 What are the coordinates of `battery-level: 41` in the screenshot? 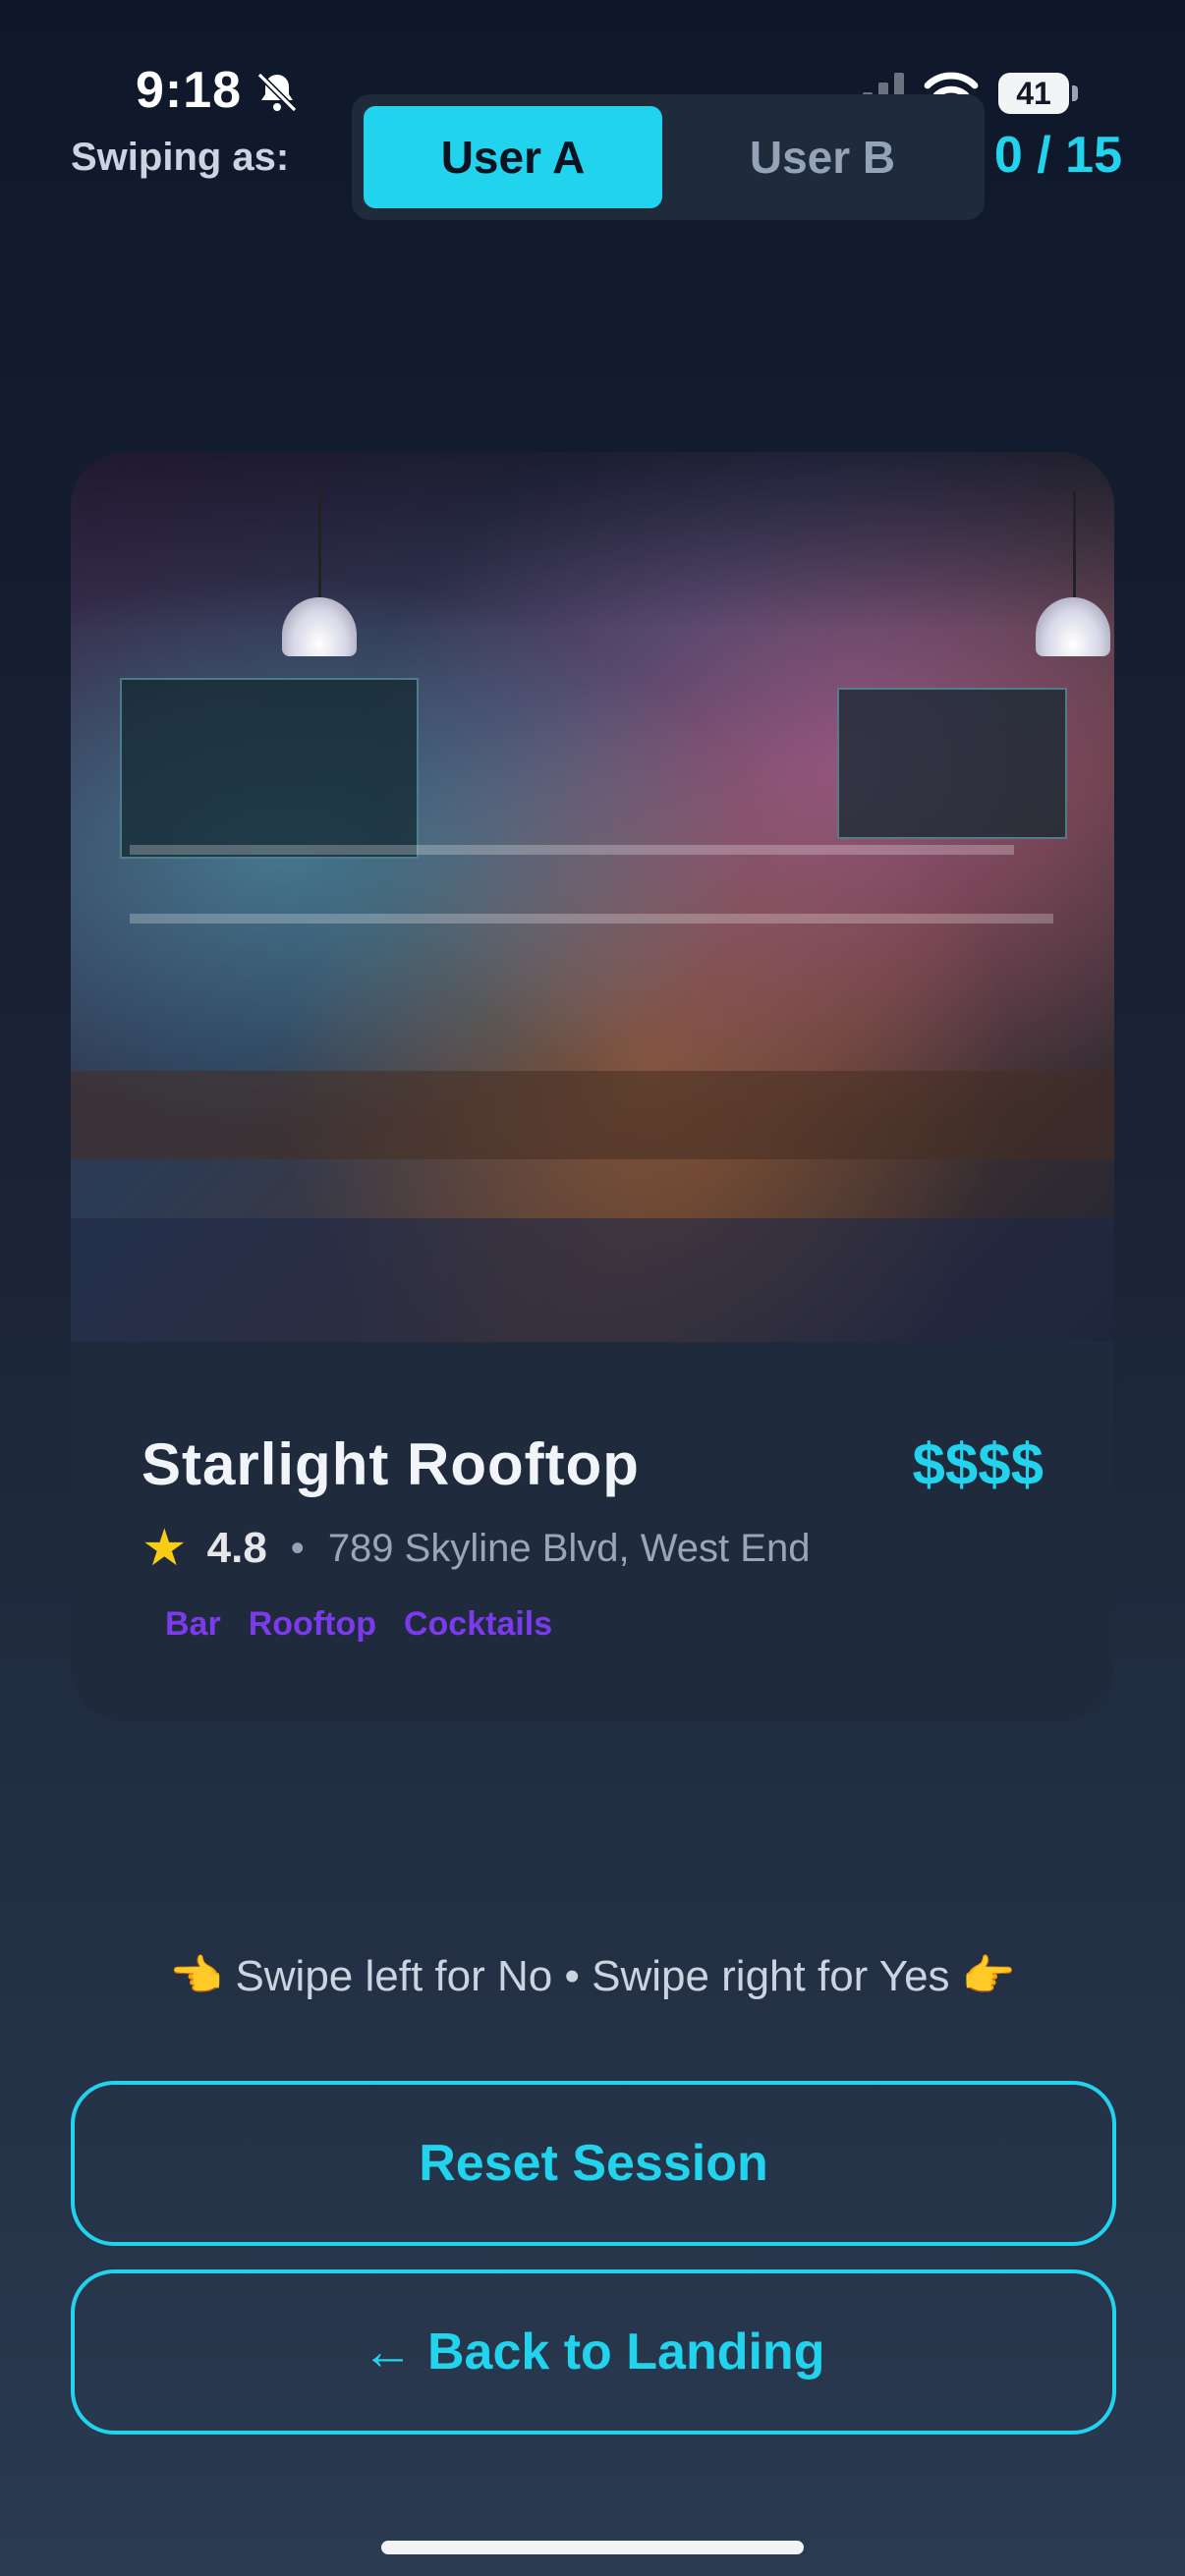 It's located at (1034, 93).